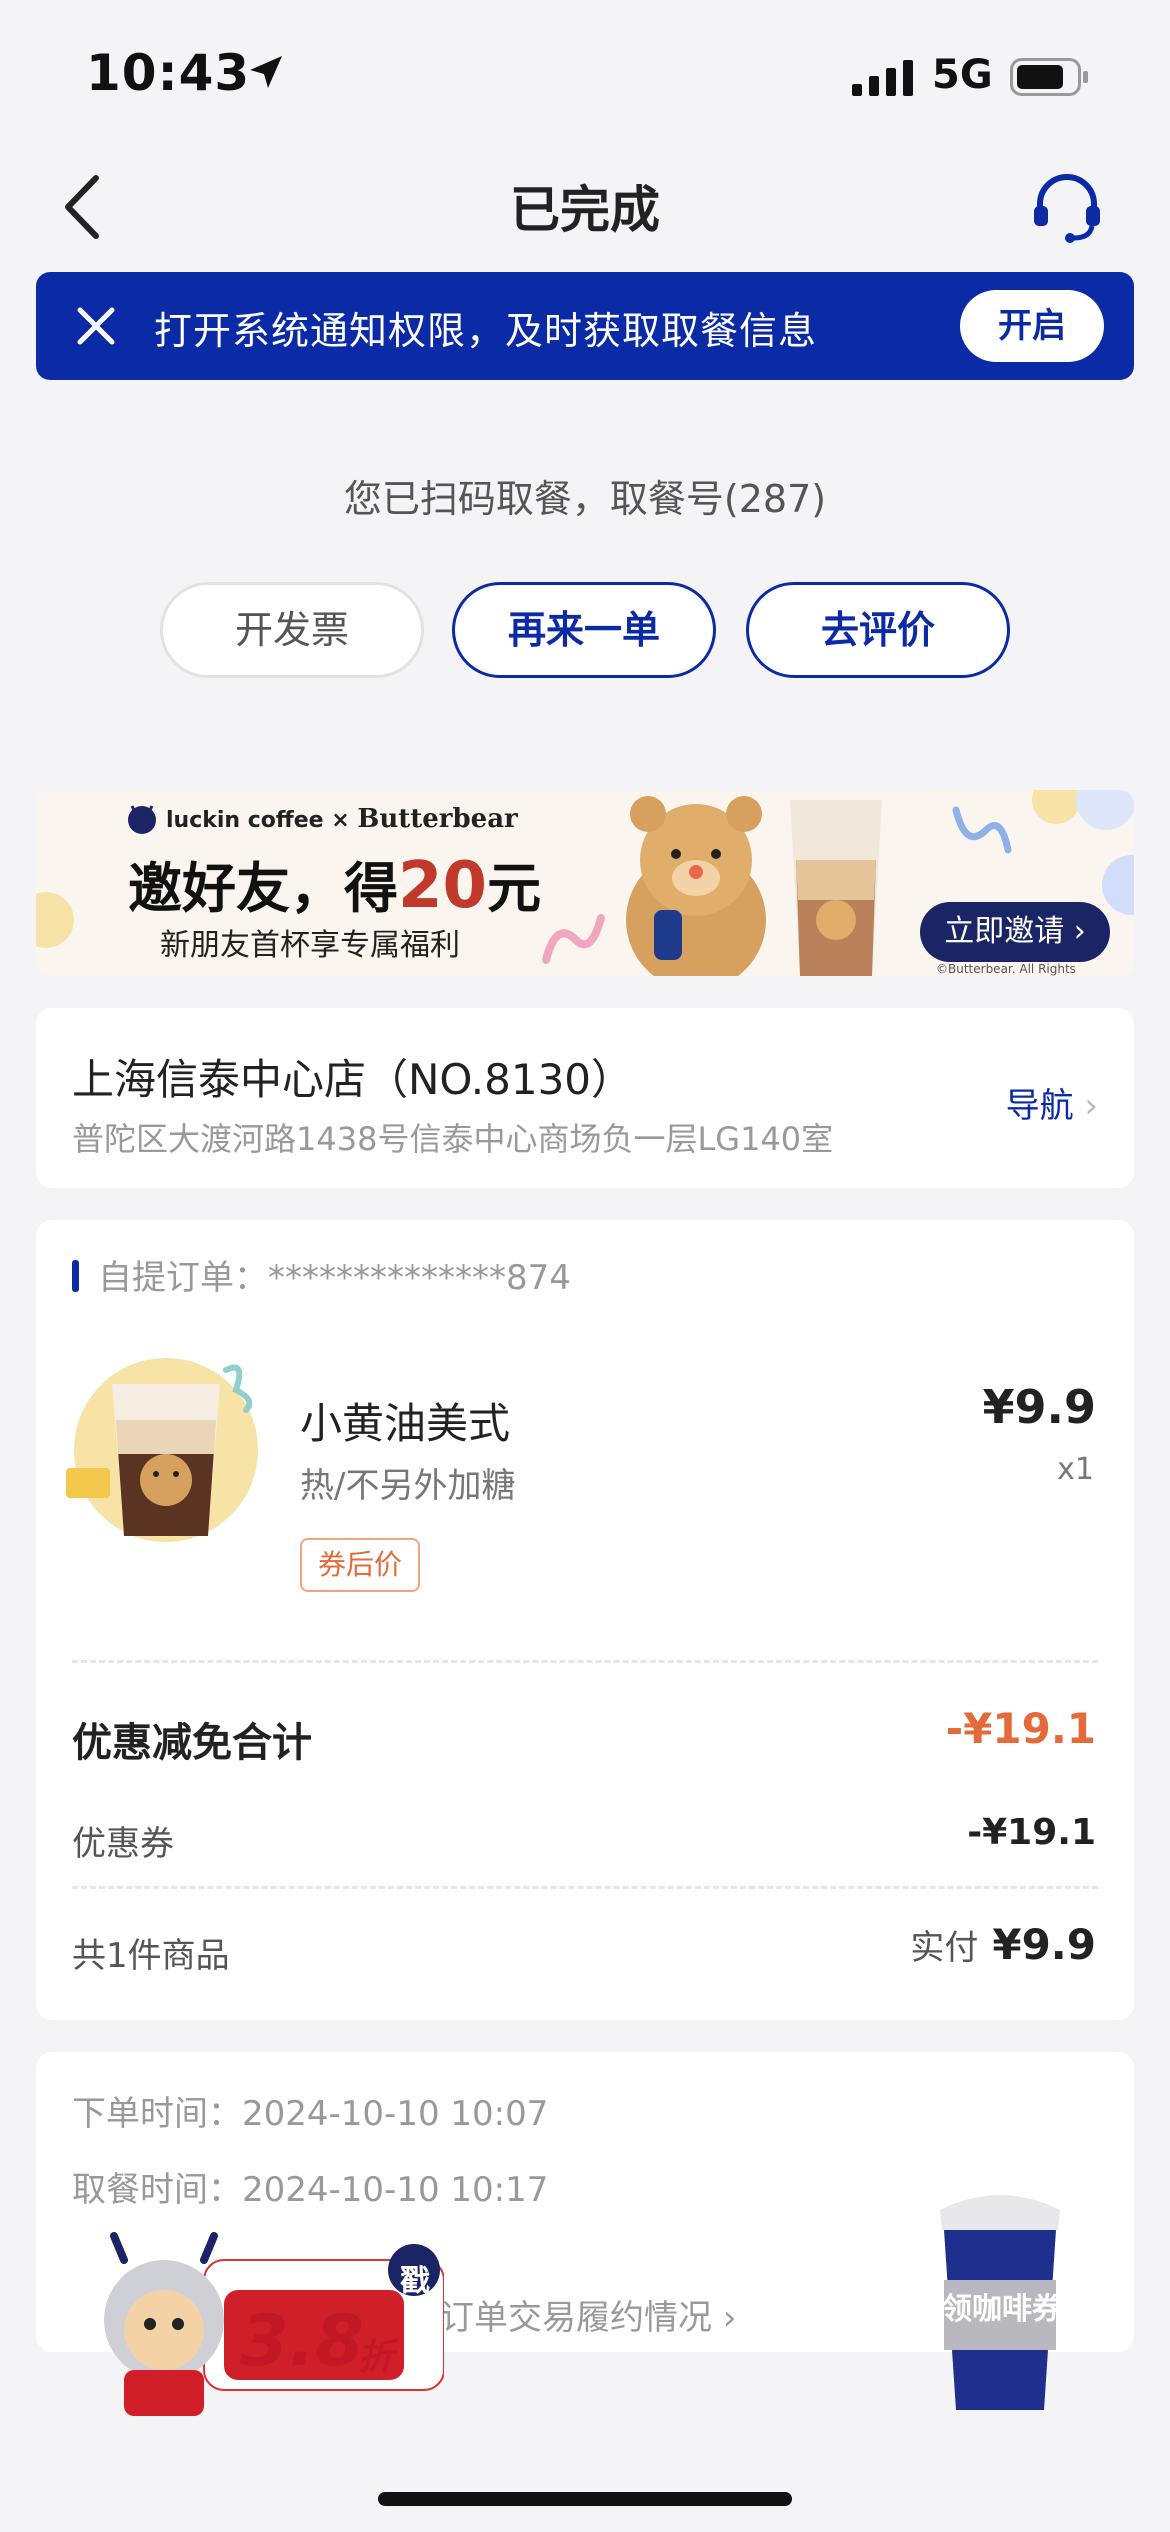  I want to click on status-time: 10:43, so click(168, 73).